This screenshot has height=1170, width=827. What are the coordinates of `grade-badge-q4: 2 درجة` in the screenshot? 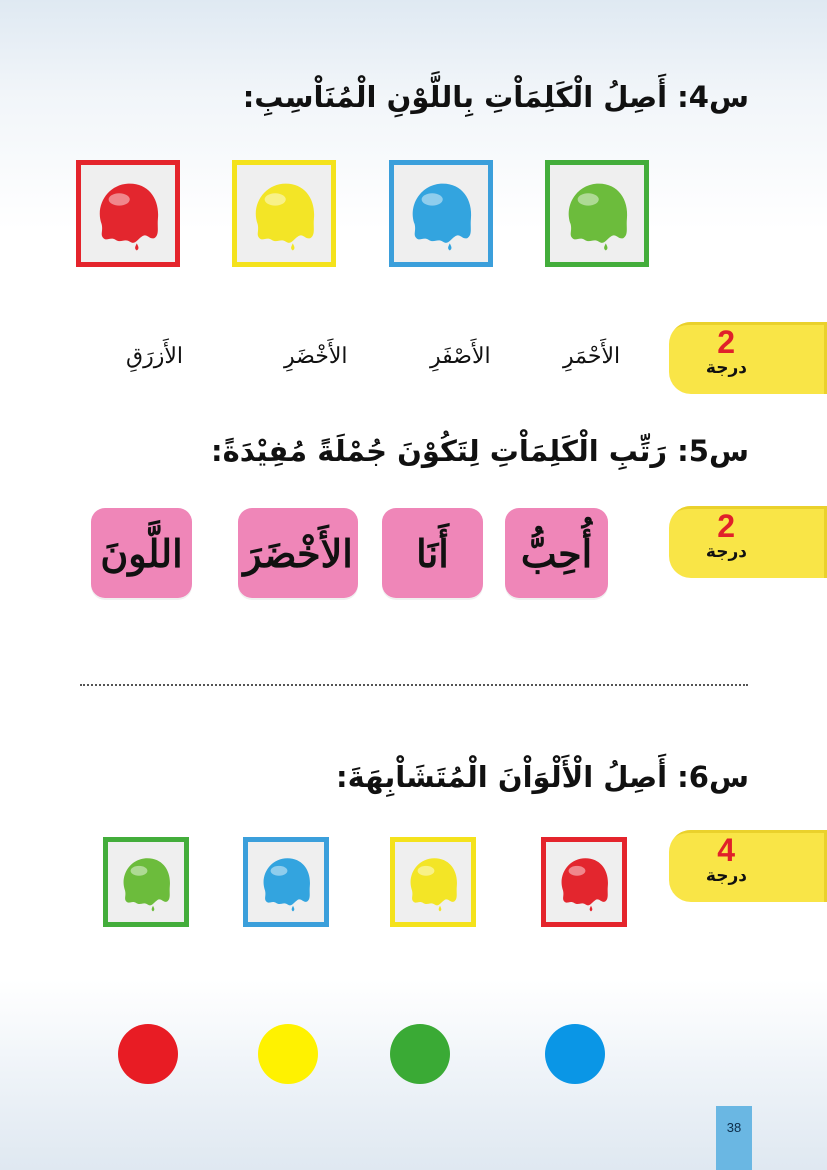 It's located at (748, 358).